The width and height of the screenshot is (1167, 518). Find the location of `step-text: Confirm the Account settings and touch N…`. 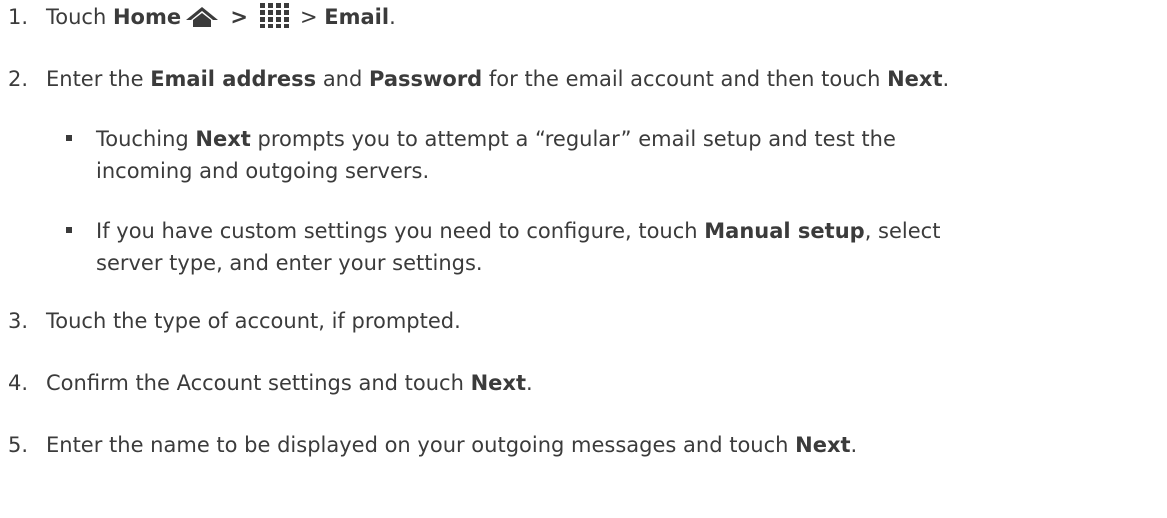

step-text: Confirm the Account settings and touch N… is located at coordinates (289, 383).